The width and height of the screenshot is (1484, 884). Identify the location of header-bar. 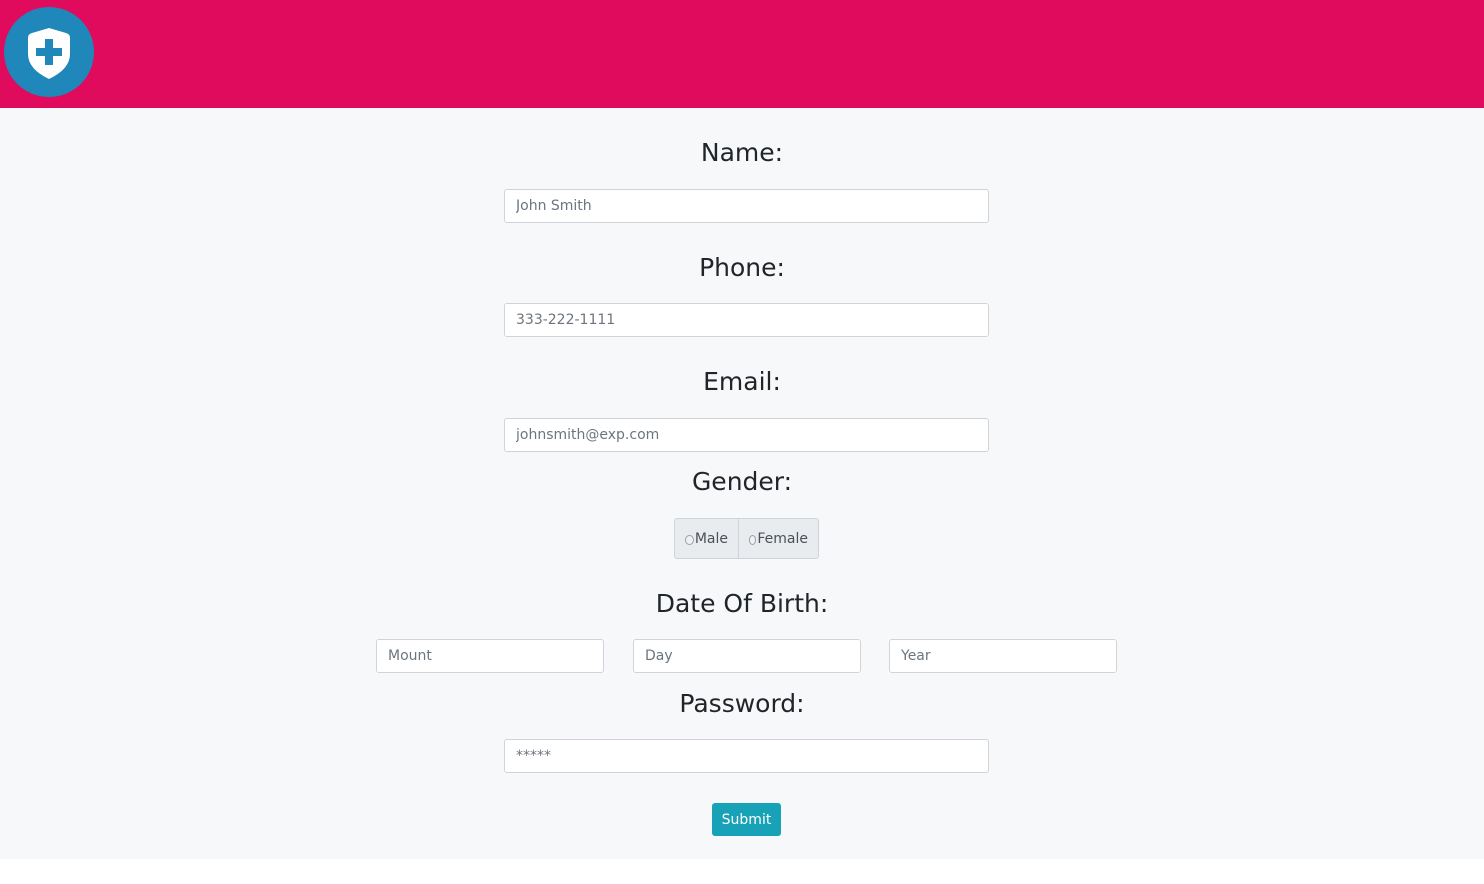
(742, 54).